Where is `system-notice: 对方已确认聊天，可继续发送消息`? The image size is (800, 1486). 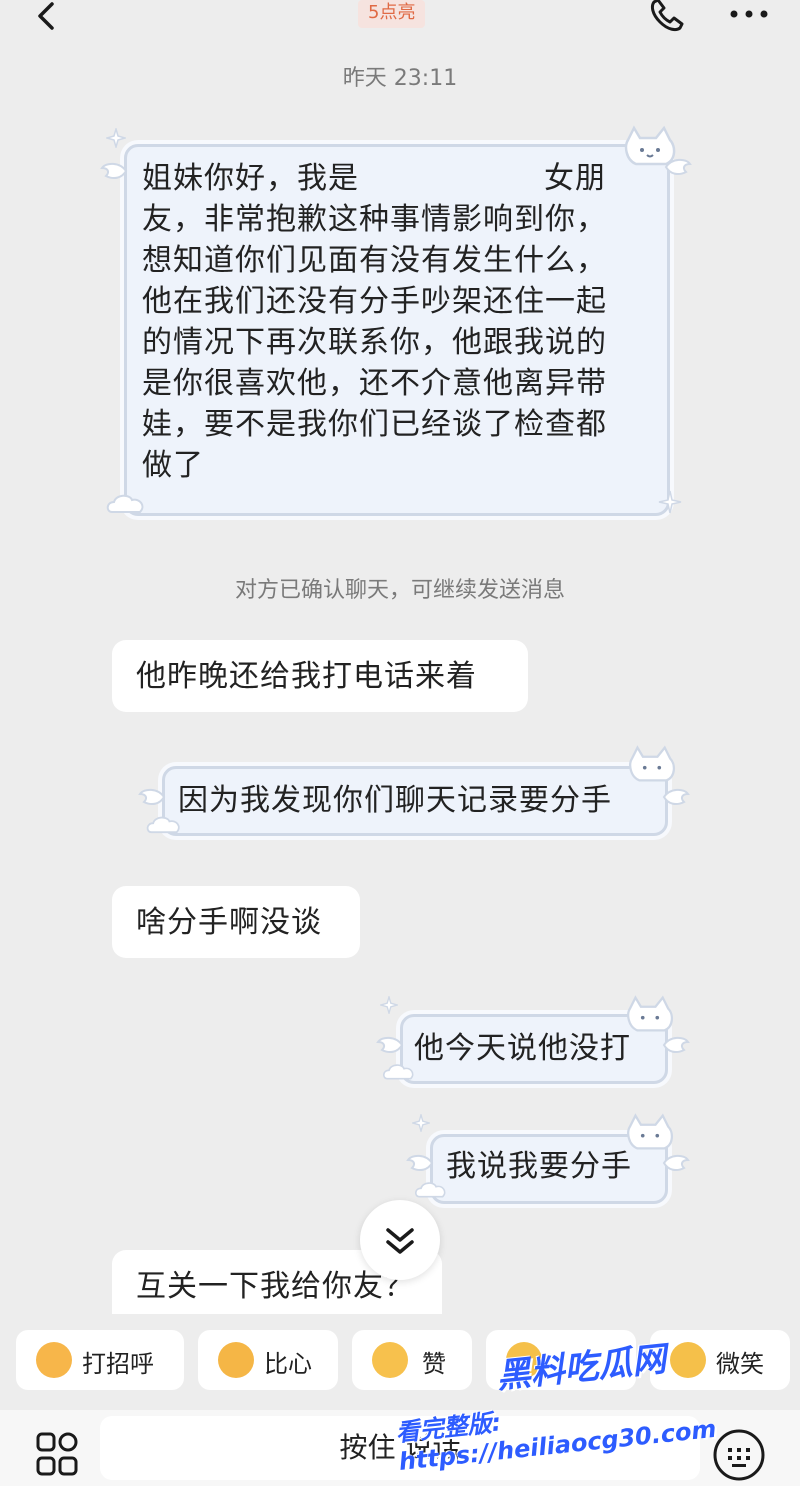
system-notice: 对方已确认聊天，可继续发送消息 is located at coordinates (399, 590).